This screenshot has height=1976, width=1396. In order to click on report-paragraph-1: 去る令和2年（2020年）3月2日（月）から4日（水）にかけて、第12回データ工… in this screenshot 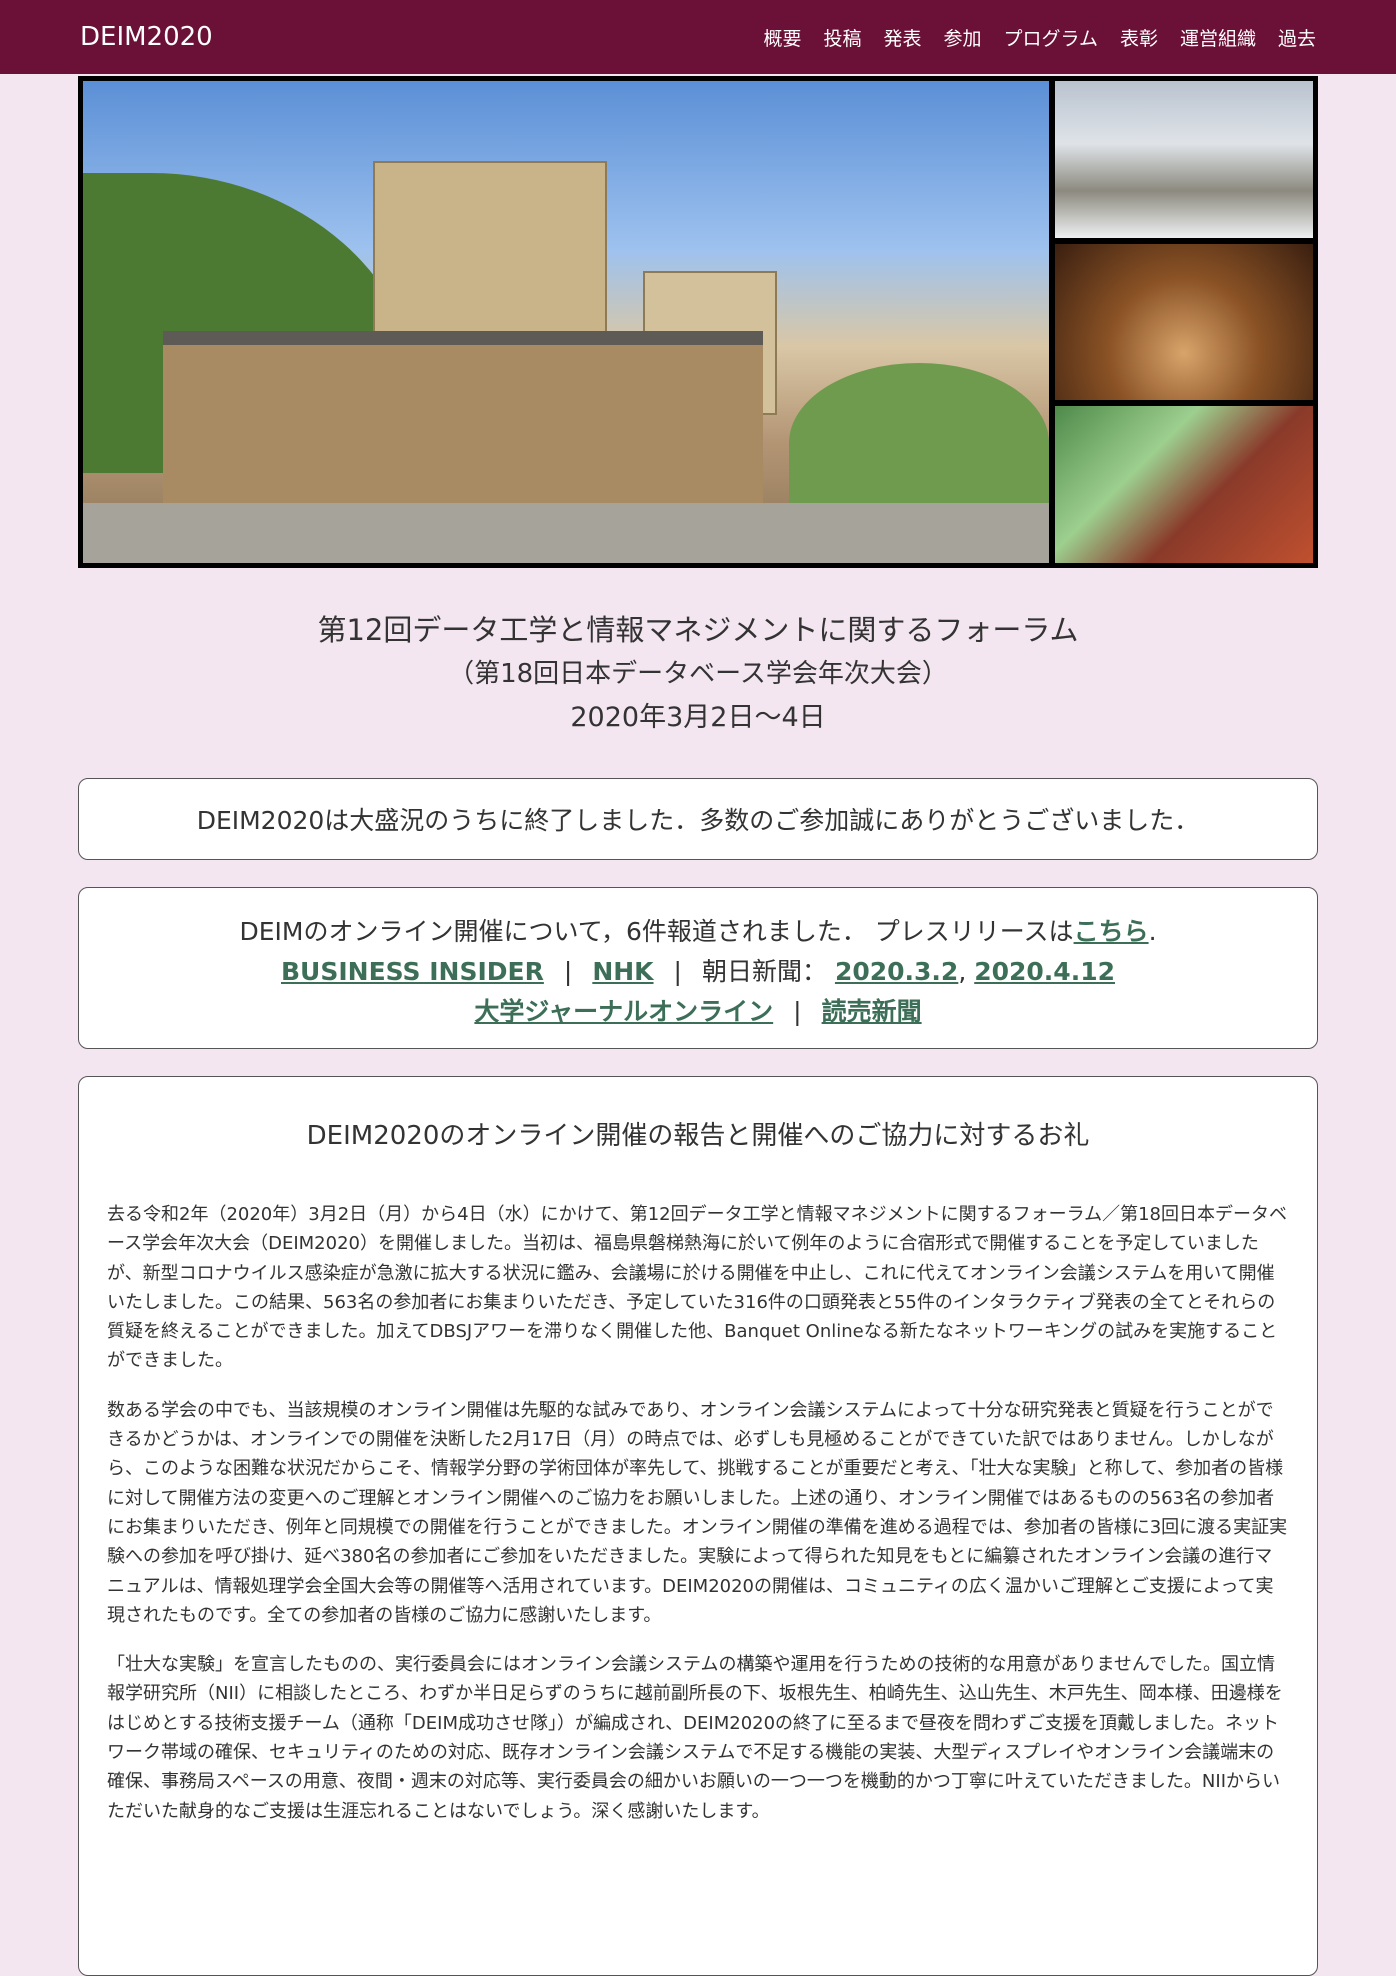, I will do `click(697, 1288)`.